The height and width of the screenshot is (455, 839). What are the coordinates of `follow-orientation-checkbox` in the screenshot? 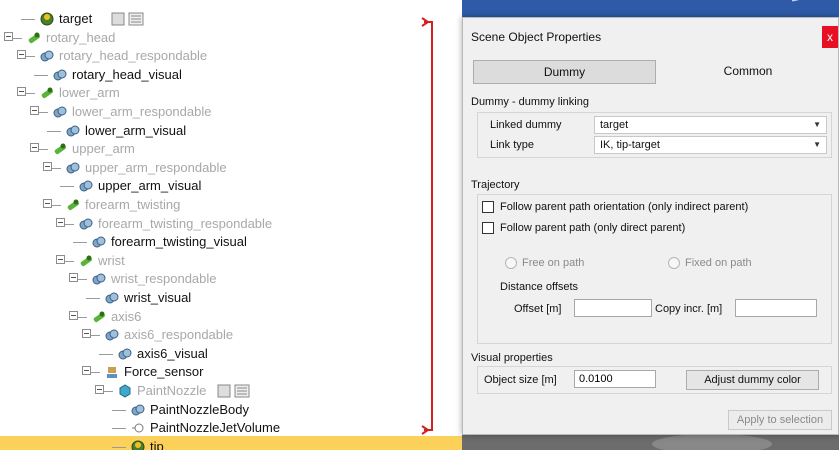 It's located at (488, 207).